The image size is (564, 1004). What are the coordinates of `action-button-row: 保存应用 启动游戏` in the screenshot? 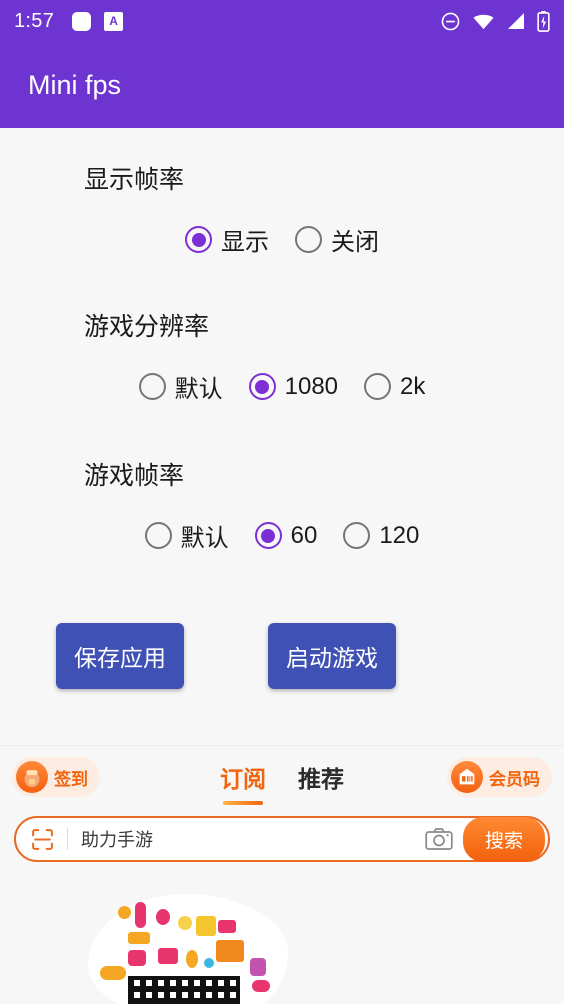 It's located at (282, 656).